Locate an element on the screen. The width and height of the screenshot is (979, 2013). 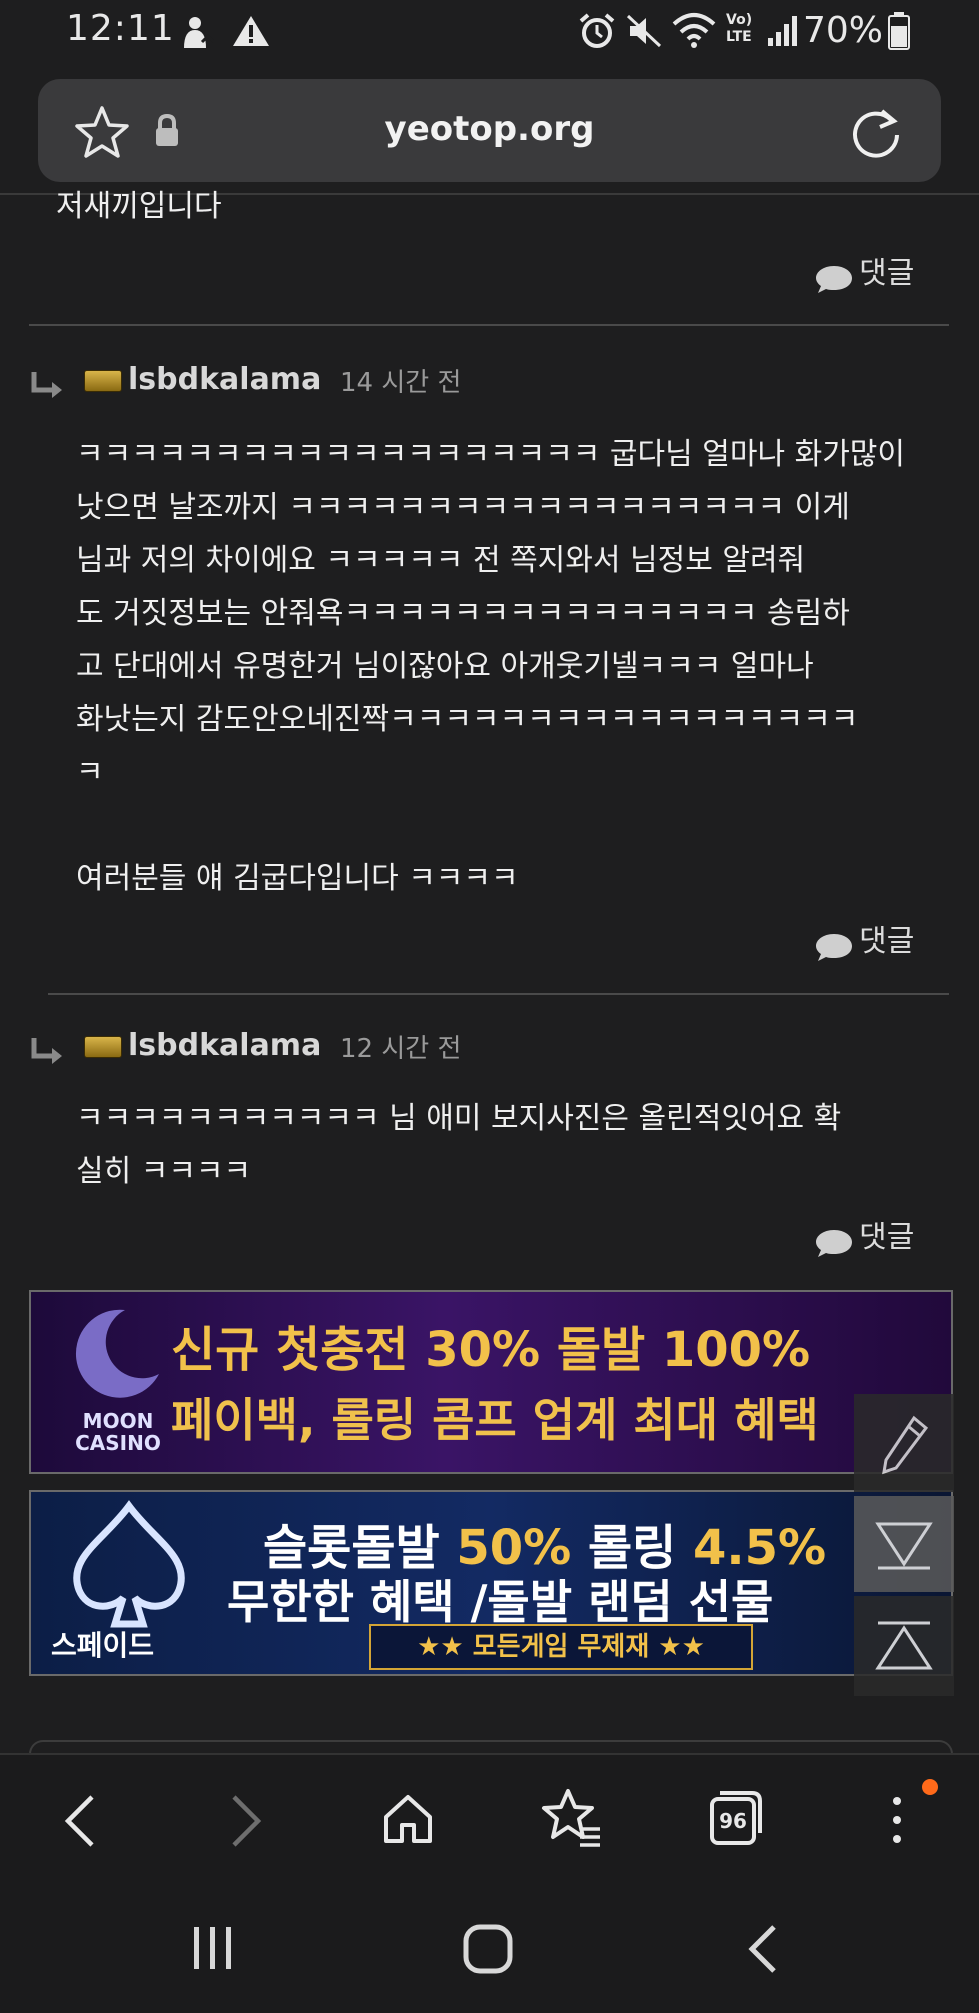
write-button is located at coordinates (904, 1443).